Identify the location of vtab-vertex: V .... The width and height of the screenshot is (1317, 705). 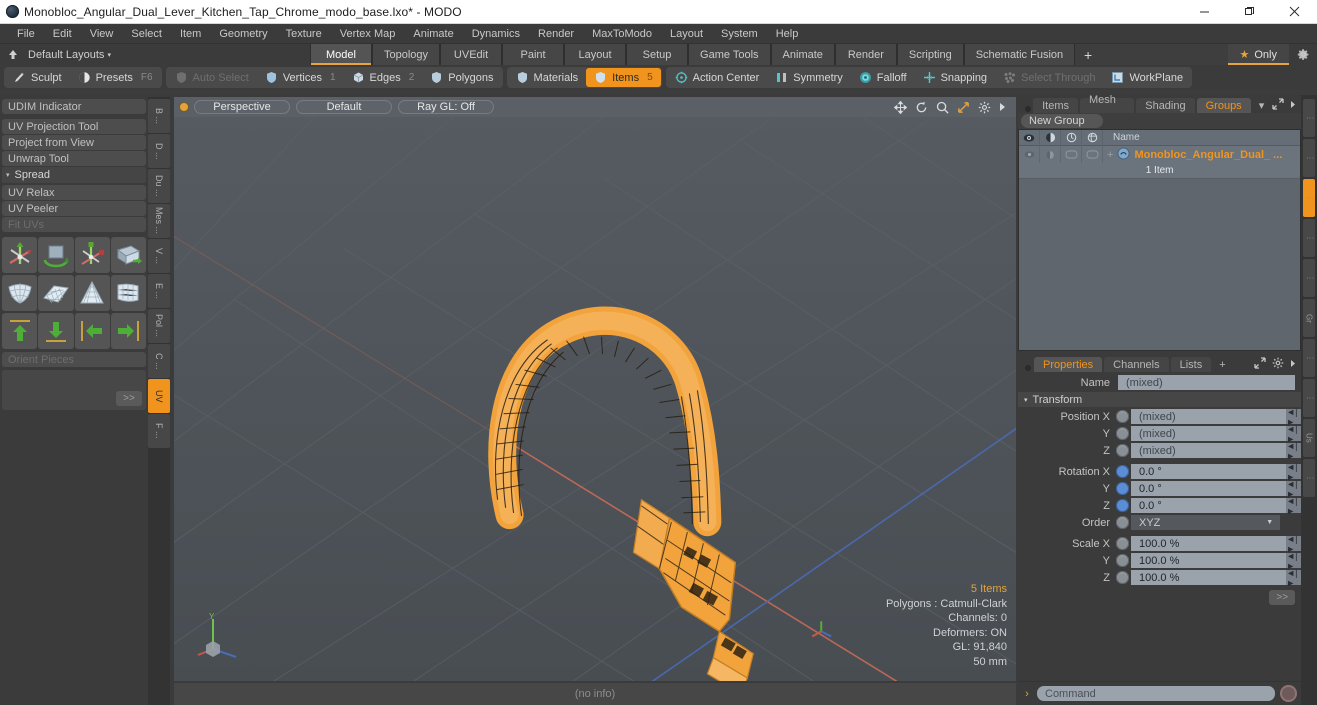
(159, 256).